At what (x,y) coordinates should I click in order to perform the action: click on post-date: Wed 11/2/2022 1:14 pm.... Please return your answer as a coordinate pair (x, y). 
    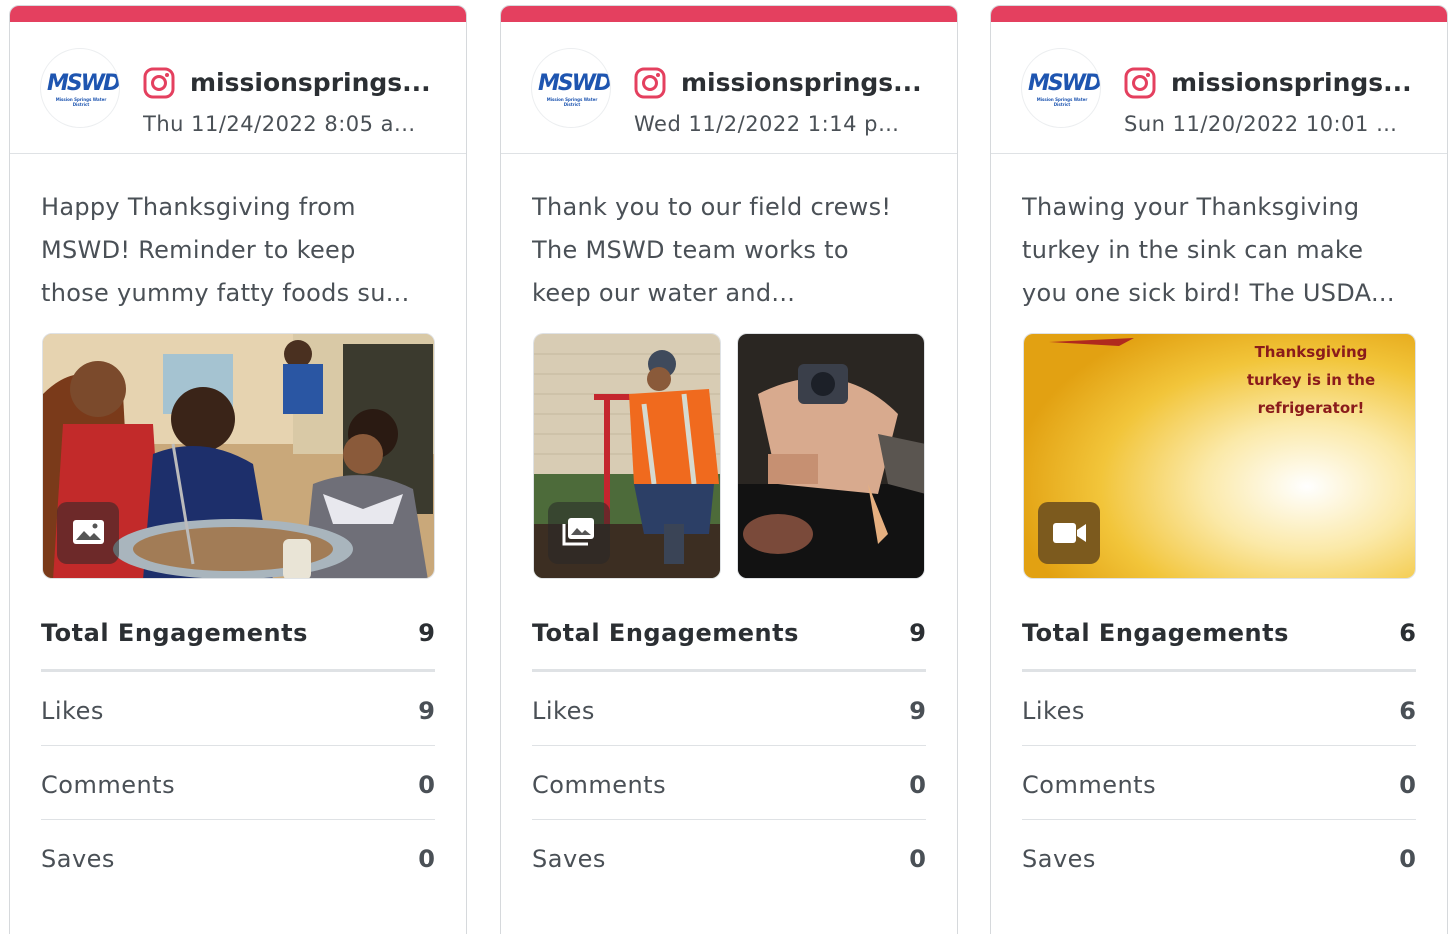
    Looking at the image, I should click on (774, 124).